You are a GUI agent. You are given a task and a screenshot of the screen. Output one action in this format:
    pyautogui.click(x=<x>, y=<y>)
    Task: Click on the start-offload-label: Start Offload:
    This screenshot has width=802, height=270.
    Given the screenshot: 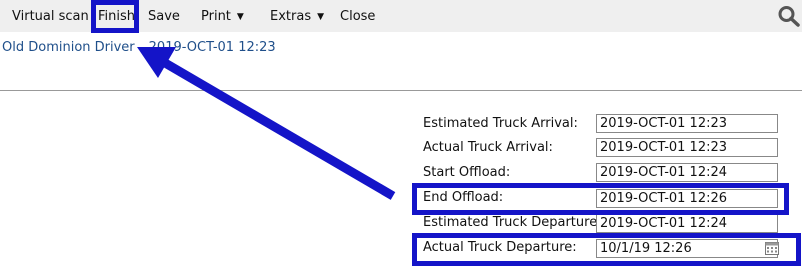 What is the action you would take?
    pyautogui.click(x=467, y=172)
    